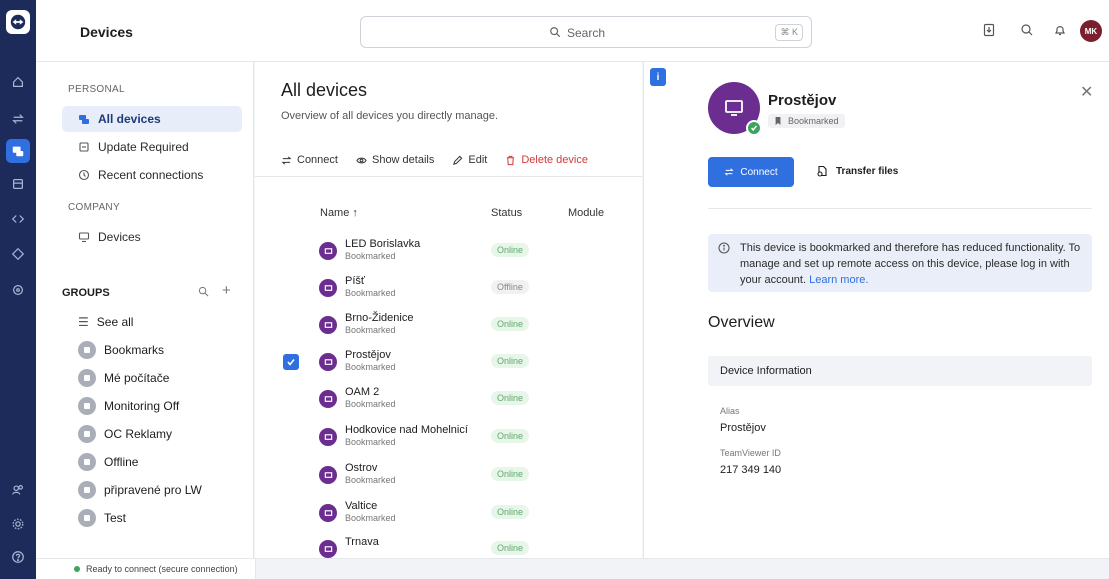 The width and height of the screenshot is (1109, 579). What do you see at coordinates (546, 160) in the screenshot?
I see `delete-device-action: Delete device` at bounding box center [546, 160].